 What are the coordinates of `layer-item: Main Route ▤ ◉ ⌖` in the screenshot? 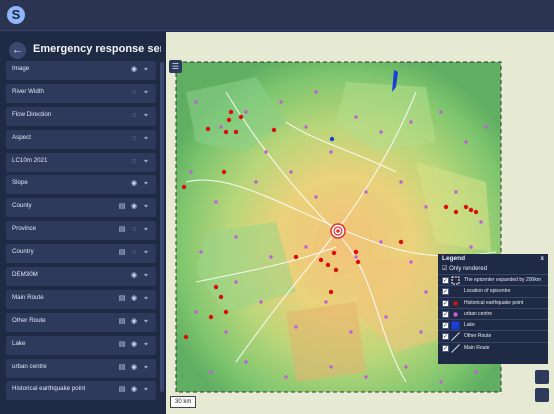 It's located at (81, 299).